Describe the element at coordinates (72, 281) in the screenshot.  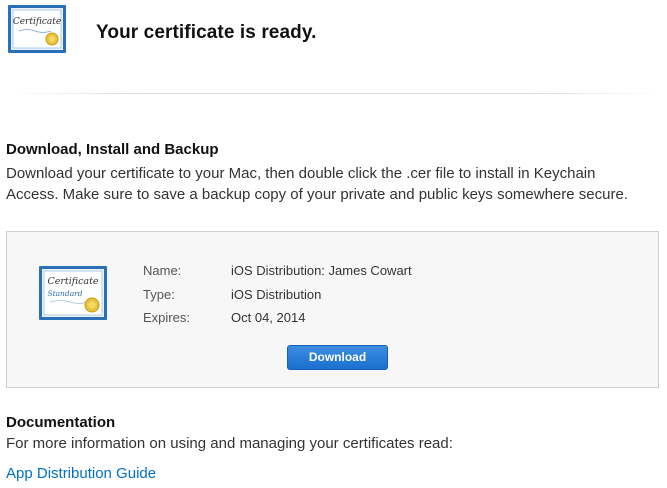
I see `certificate-icon-title: Certificate` at that location.